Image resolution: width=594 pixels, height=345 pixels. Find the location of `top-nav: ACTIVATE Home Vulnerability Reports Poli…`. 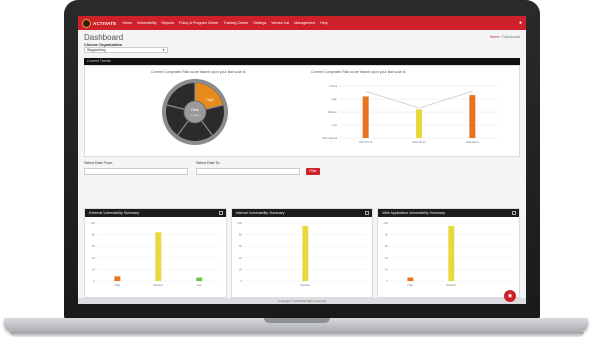

top-nav: ACTIVATE Home Vulnerability Reports Poli… is located at coordinates (302, 23).